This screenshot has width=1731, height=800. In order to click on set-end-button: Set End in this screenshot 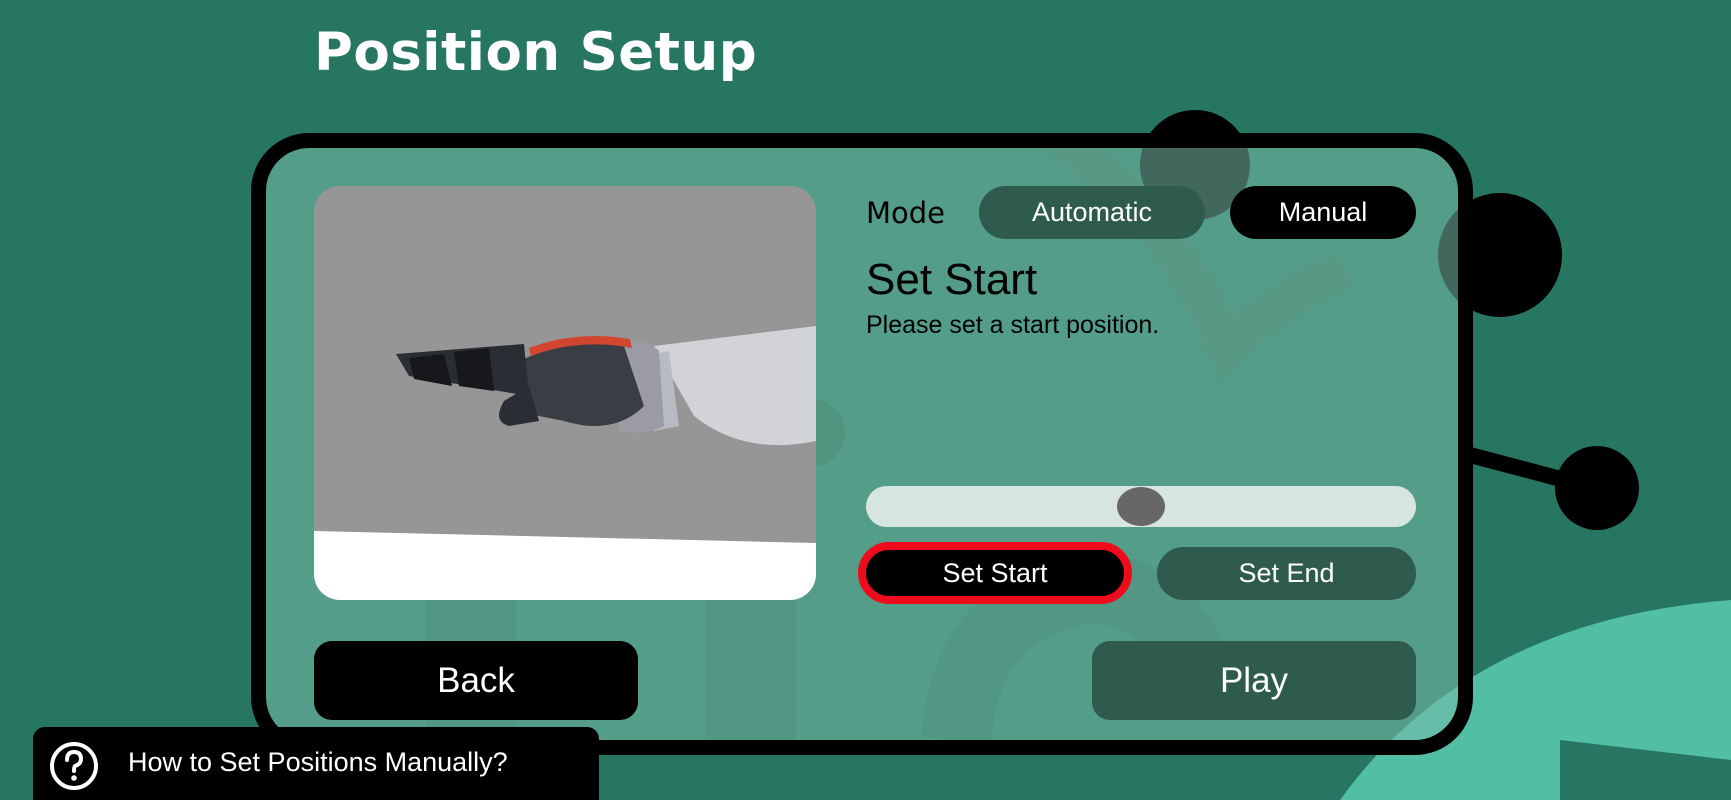, I will do `click(1286, 573)`.